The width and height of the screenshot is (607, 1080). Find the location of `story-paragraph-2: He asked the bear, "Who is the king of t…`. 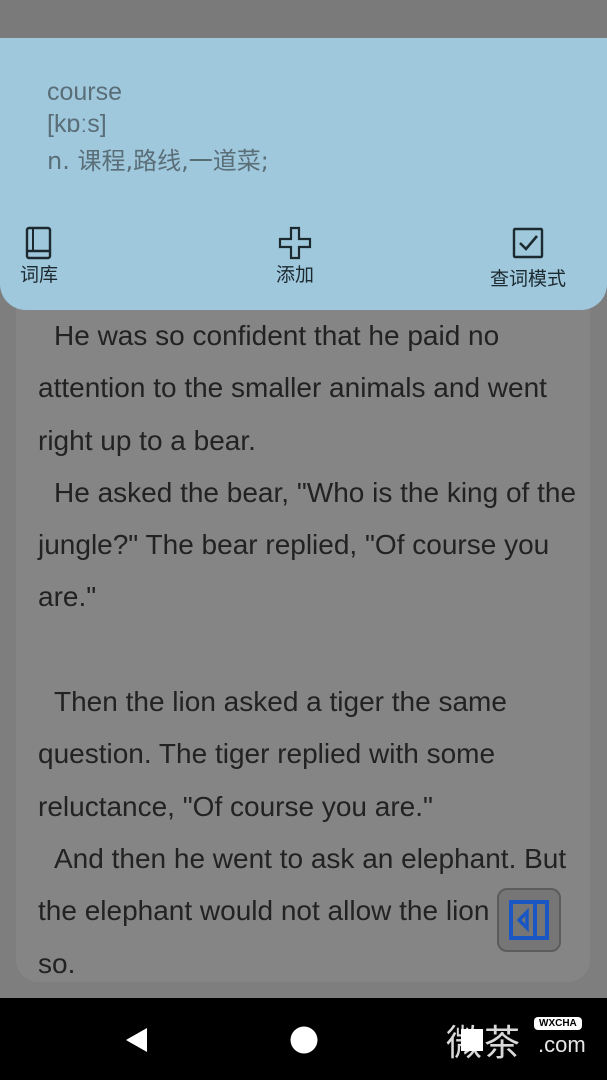

story-paragraph-2: He asked the bear, "Who is the king of t… is located at coordinates (307, 544).